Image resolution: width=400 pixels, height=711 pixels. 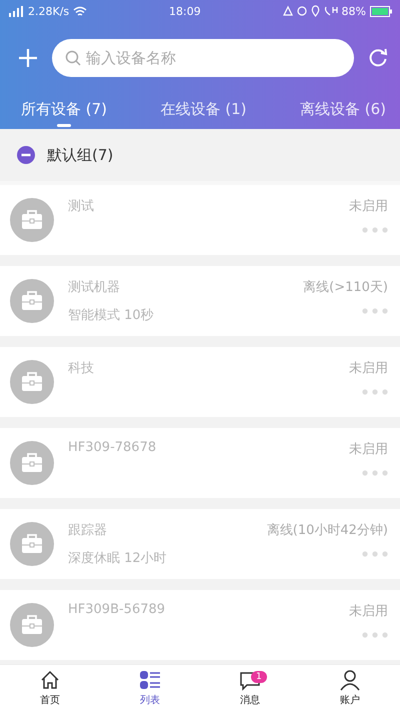 What do you see at coordinates (250, 688) in the screenshot?
I see `nav-tab: 消息 1` at bounding box center [250, 688].